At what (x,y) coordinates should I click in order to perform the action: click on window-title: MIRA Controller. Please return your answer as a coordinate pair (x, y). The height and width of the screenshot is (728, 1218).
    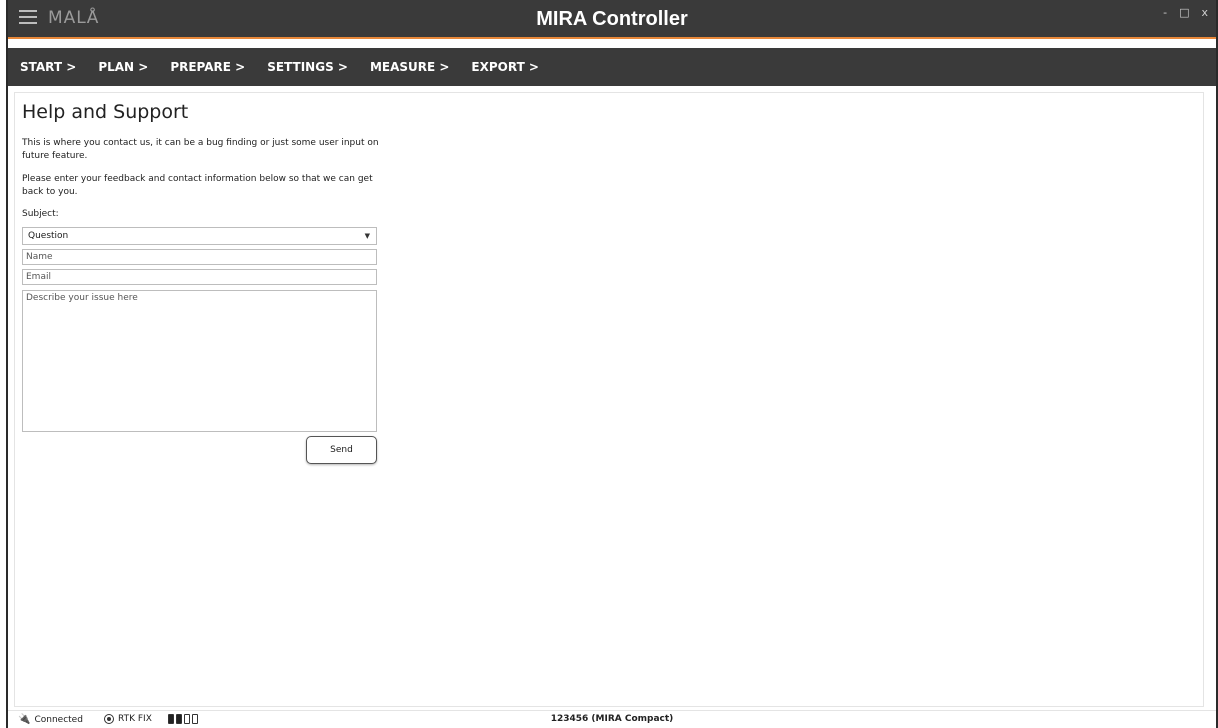
    Looking at the image, I should click on (612, 19).